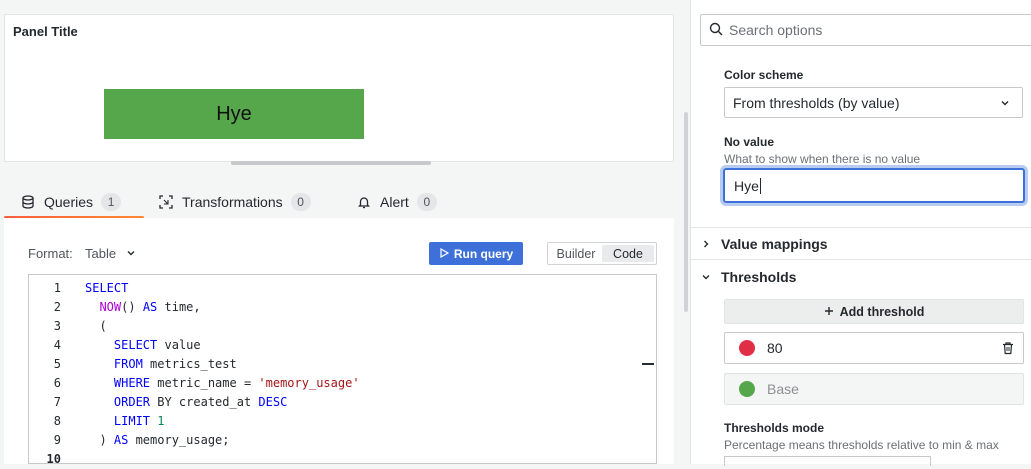  Describe the element at coordinates (141, 440) in the screenshot. I see `code-line: 9 ) AS memory_usage;` at that location.